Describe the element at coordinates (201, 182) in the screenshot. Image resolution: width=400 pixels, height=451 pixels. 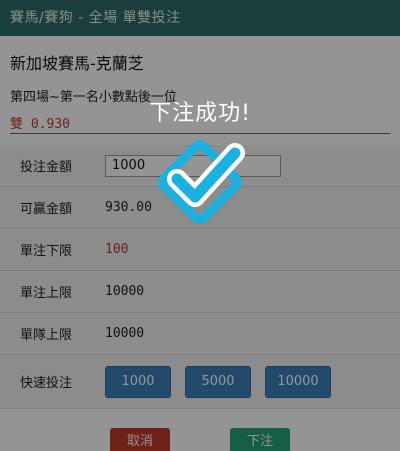
I see `check-badge-icon` at that location.